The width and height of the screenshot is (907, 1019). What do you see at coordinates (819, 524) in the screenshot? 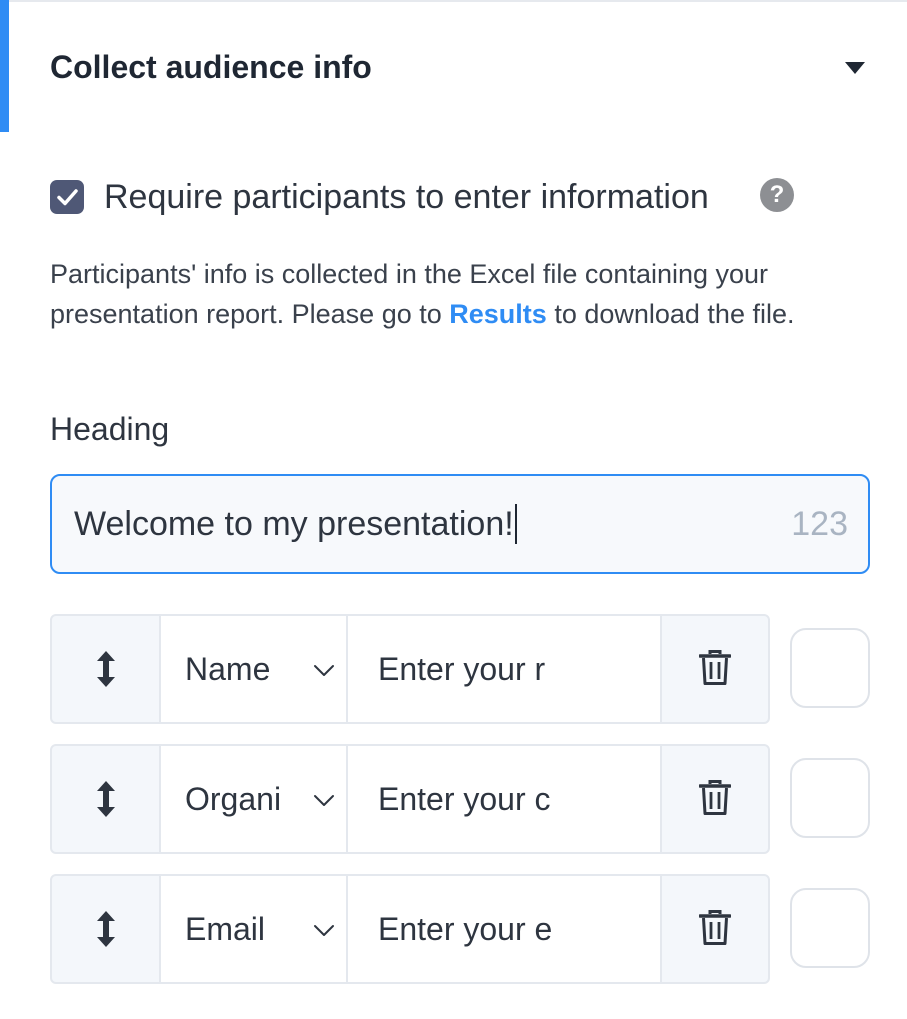
I see `char-count: 123` at bounding box center [819, 524].